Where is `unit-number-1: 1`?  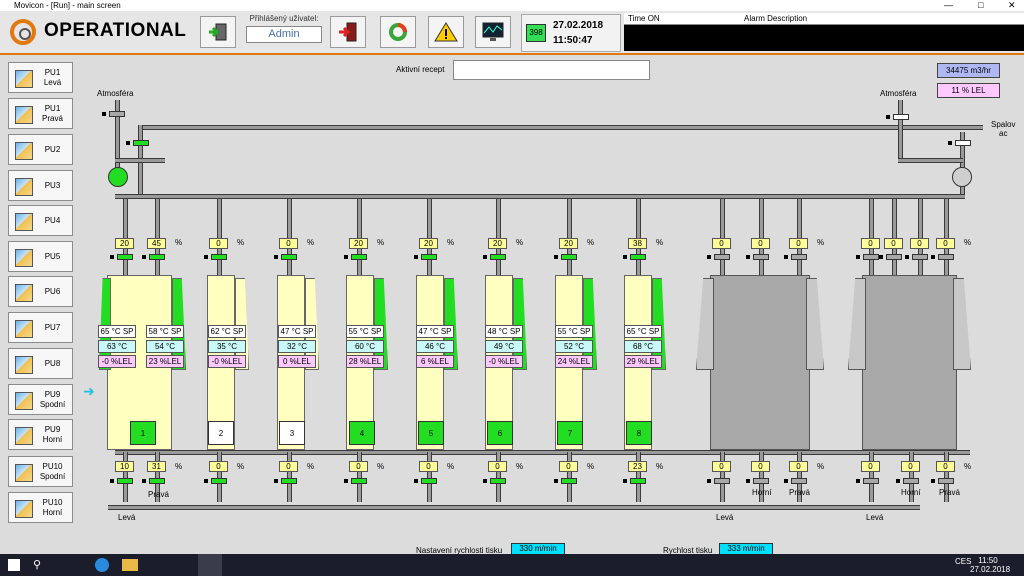 unit-number-1: 1 is located at coordinates (143, 433).